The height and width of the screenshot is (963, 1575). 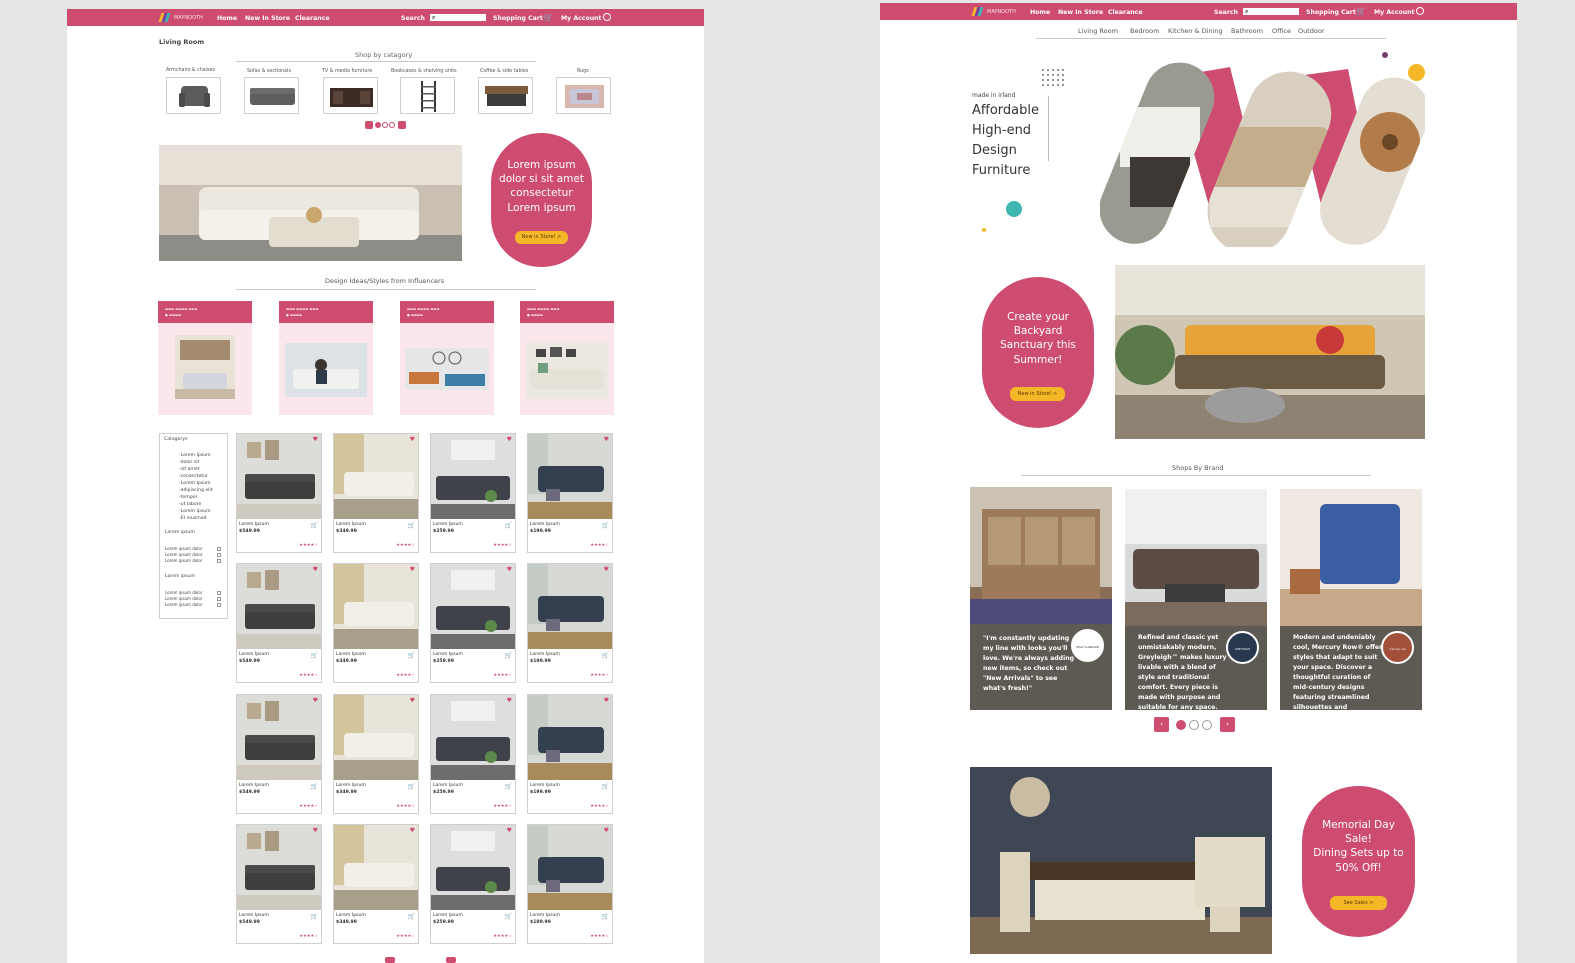 What do you see at coordinates (181, 42) in the screenshot?
I see `breadcrumb: Living Room` at bounding box center [181, 42].